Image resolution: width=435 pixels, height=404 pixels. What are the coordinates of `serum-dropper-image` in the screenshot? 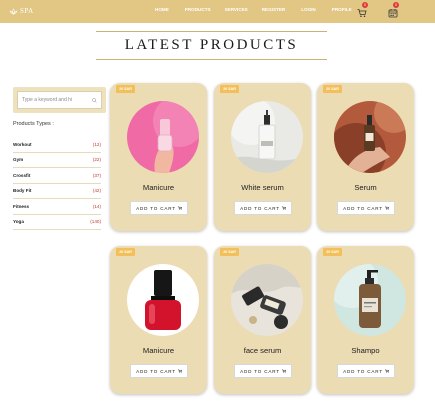 It's located at (370, 137).